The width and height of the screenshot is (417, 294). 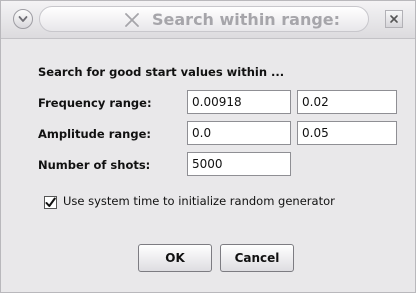 I want to click on window-menu-button, so click(x=23, y=19).